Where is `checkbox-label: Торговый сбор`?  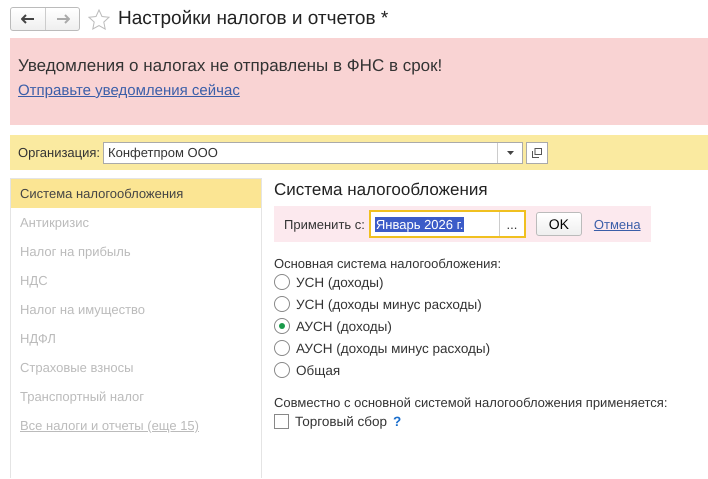
checkbox-label: Торговый сбор is located at coordinates (341, 421).